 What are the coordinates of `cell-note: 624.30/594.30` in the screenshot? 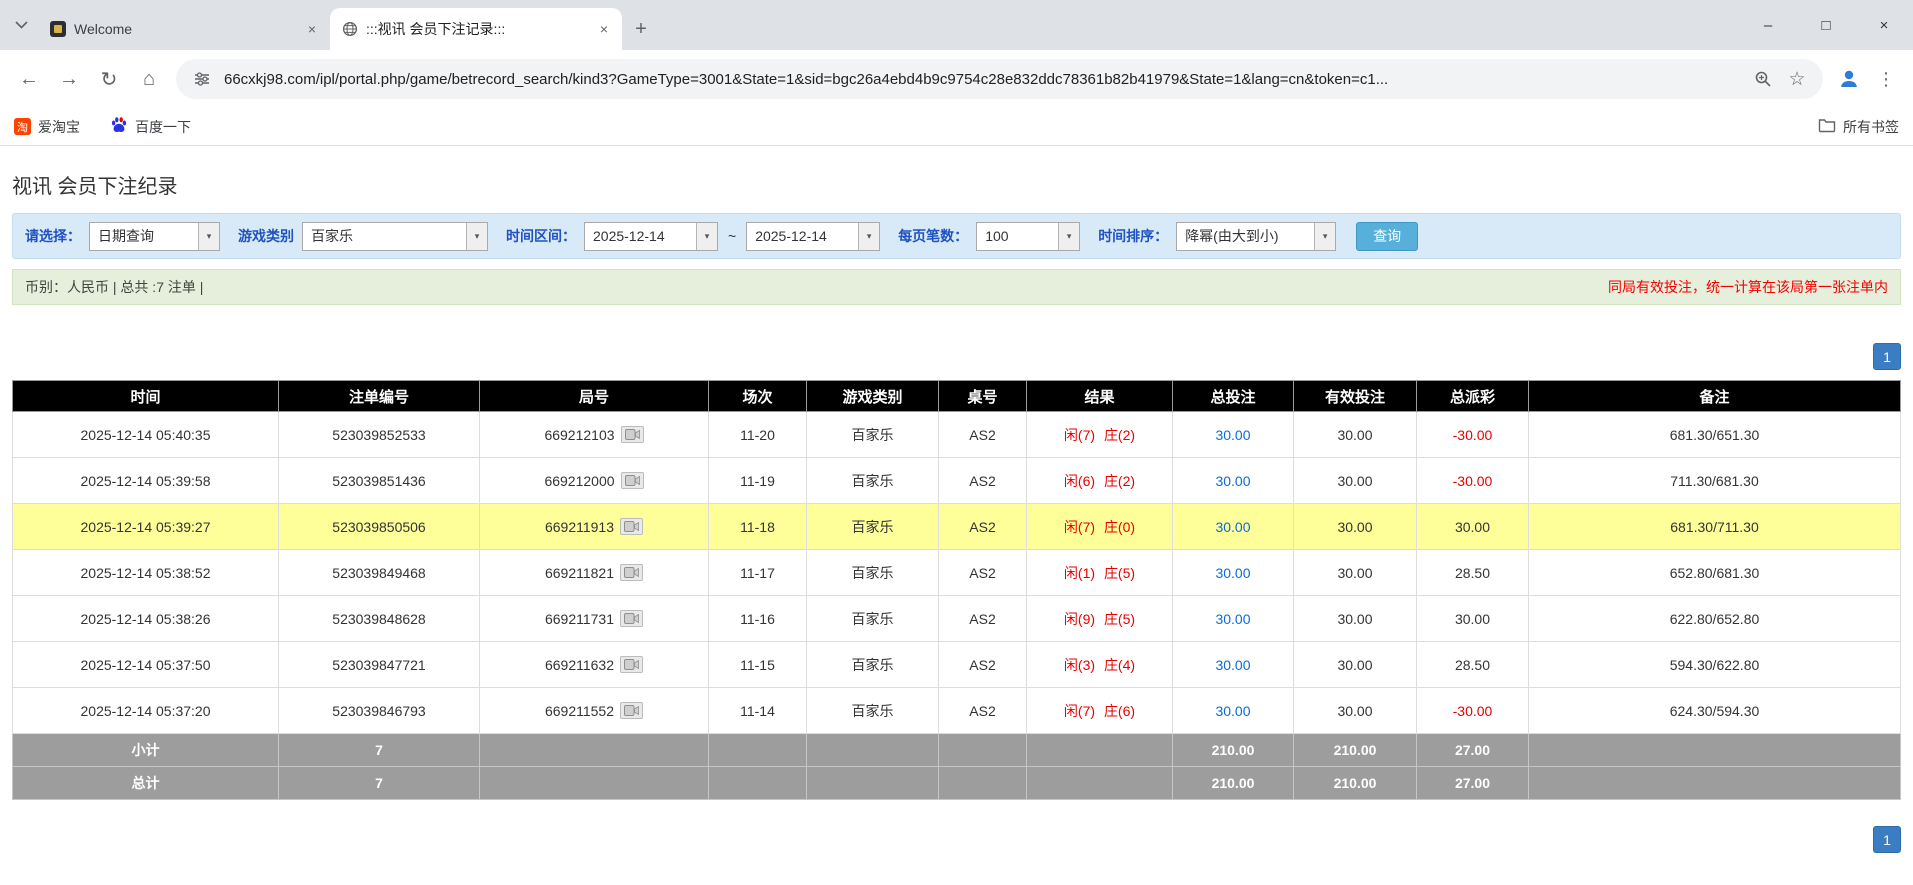 It's located at (1714, 710).